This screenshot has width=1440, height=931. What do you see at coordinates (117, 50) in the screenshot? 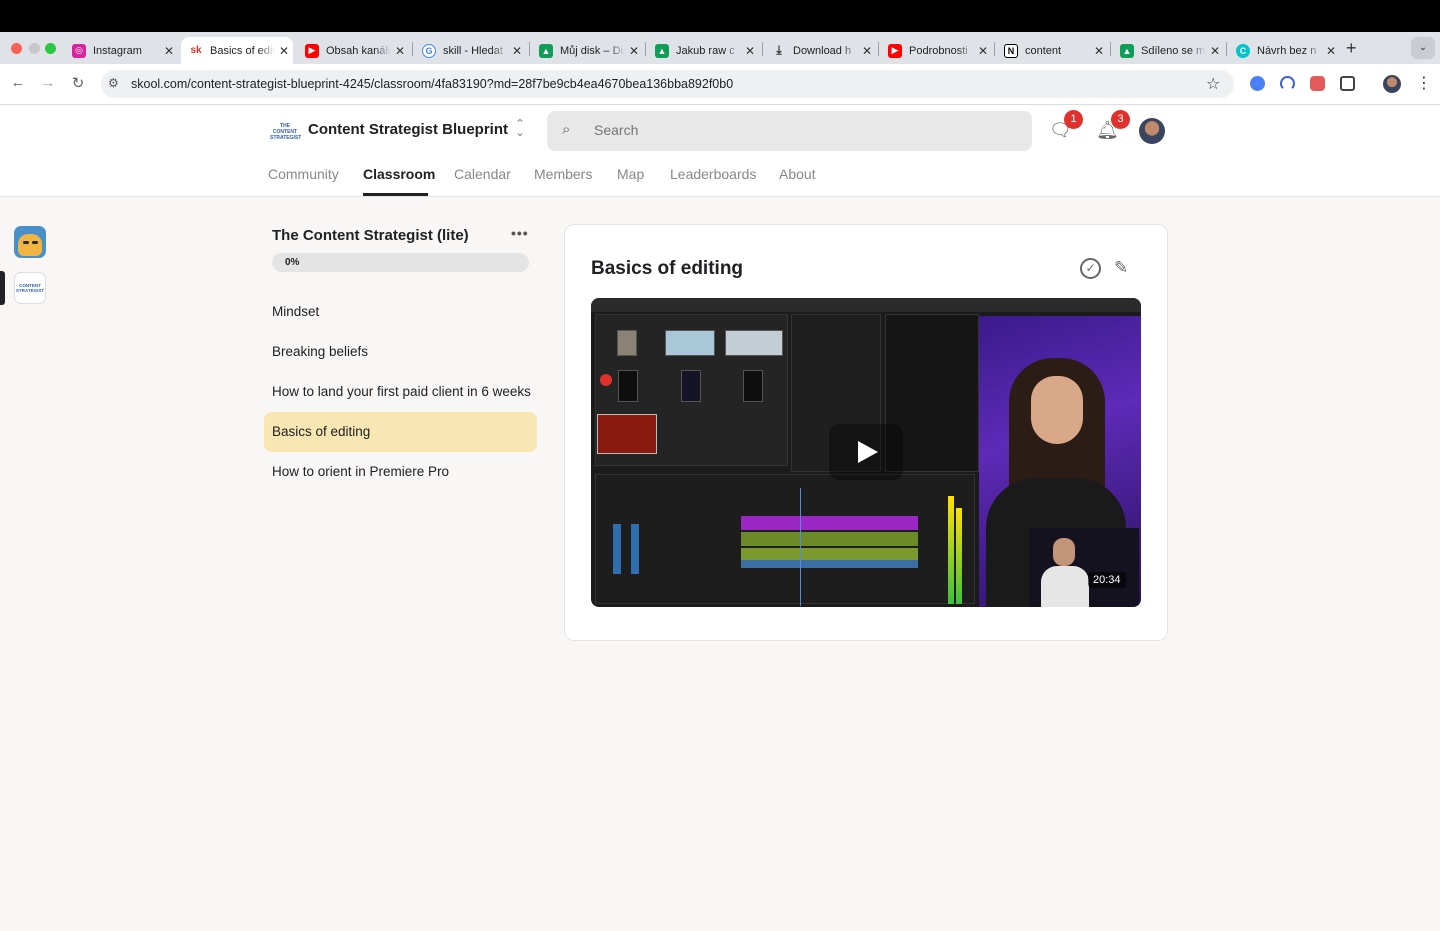
I see `tab-label: Instagram` at bounding box center [117, 50].